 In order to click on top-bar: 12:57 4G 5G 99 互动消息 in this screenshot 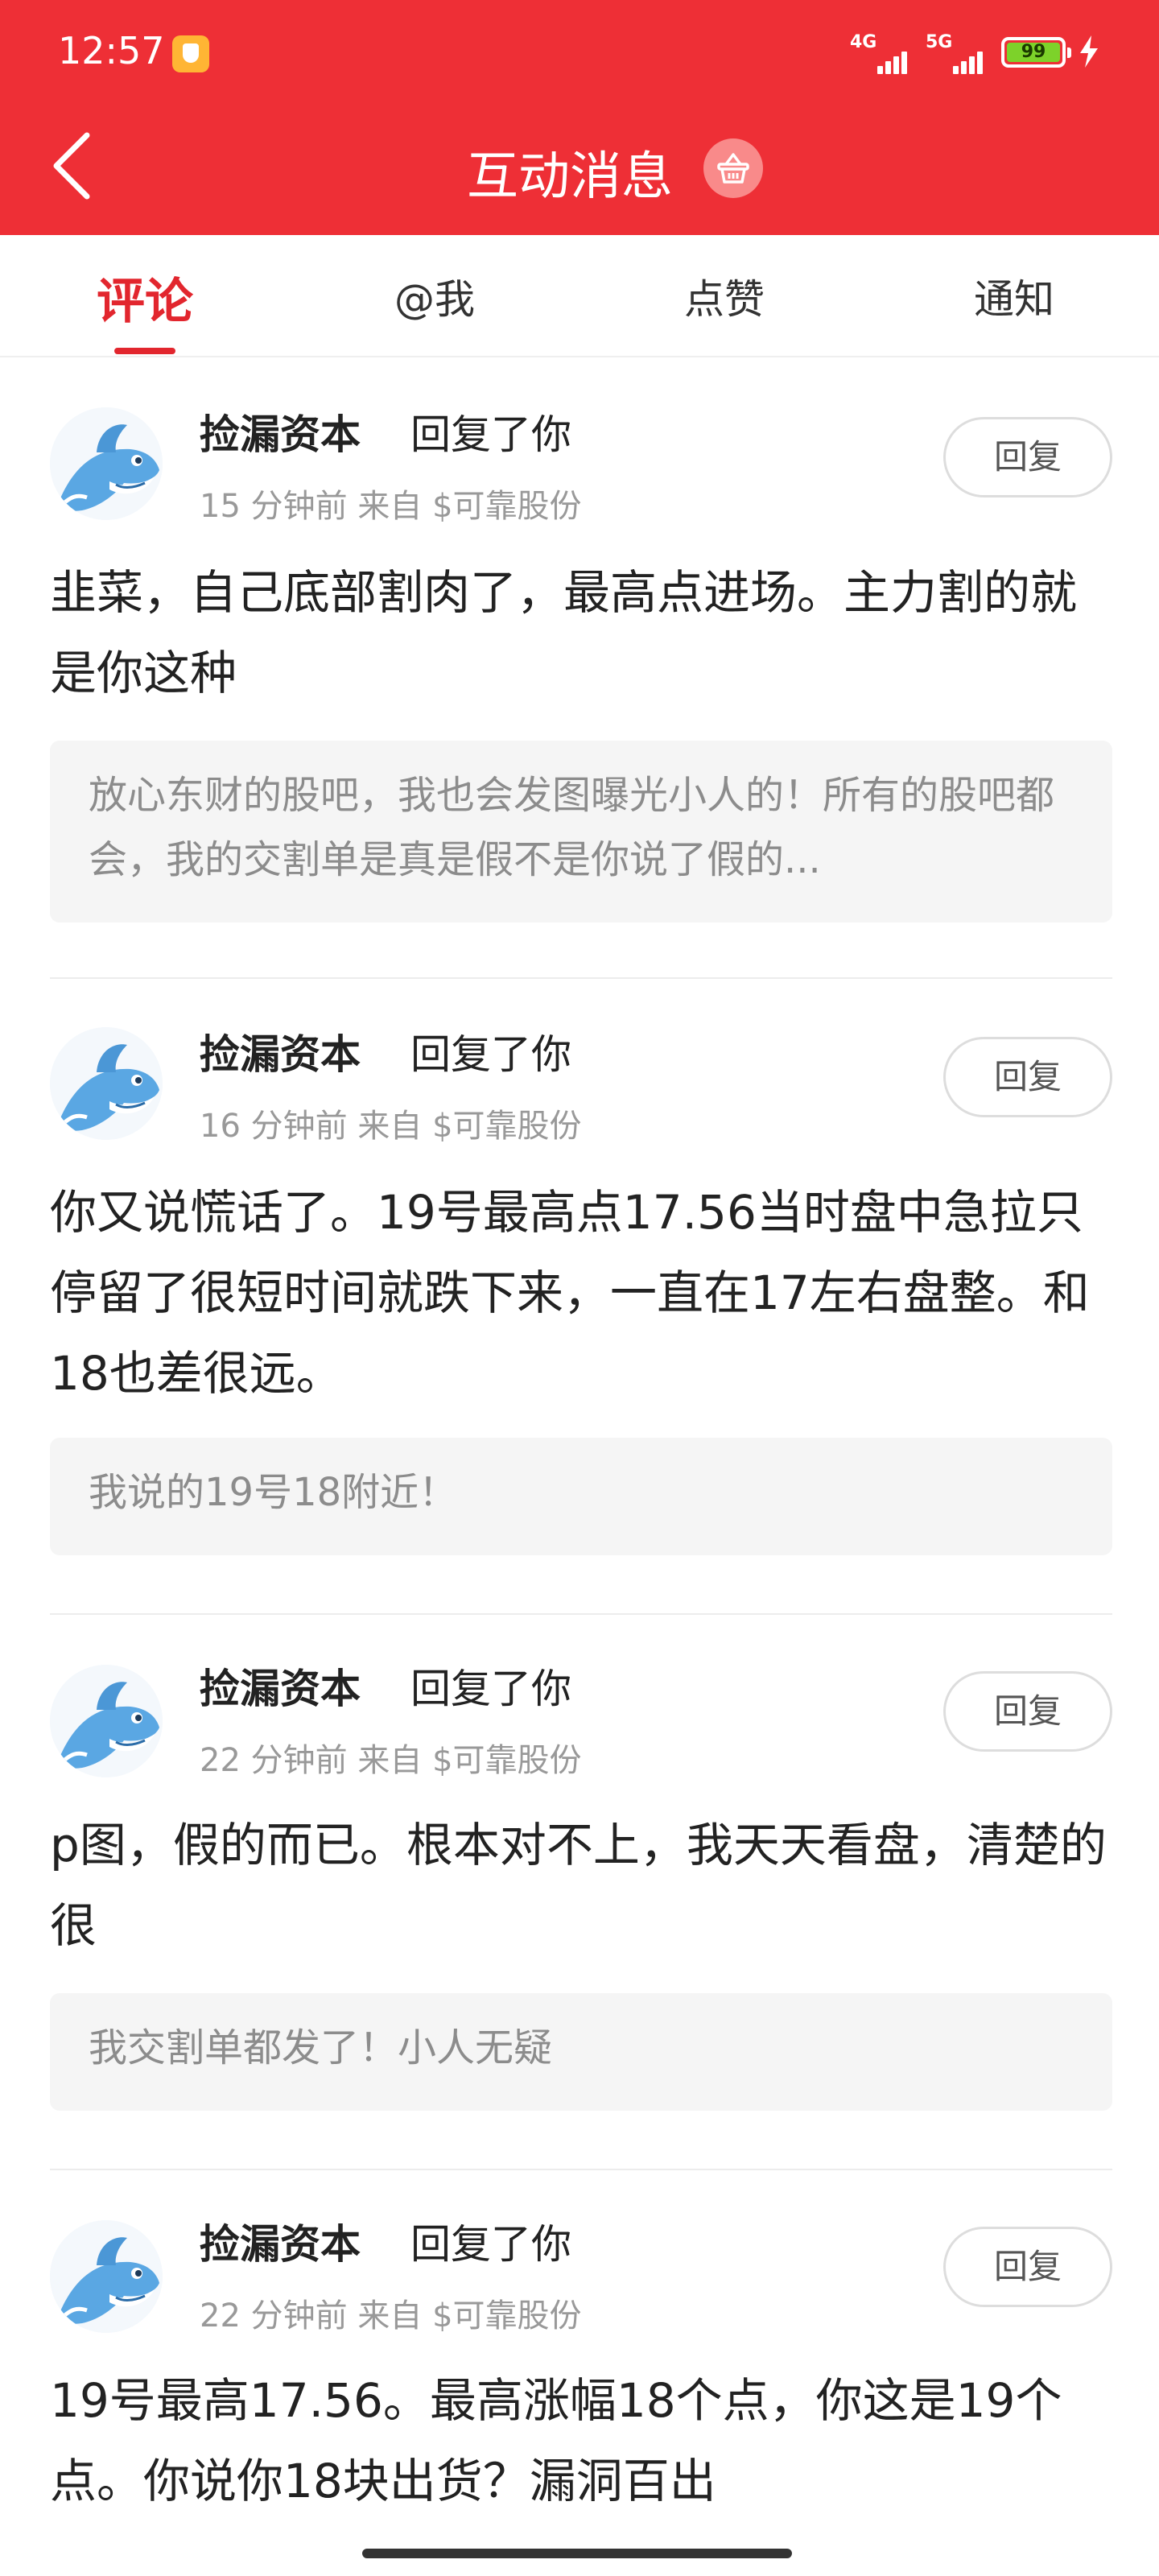, I will do `click(579, 117)`.